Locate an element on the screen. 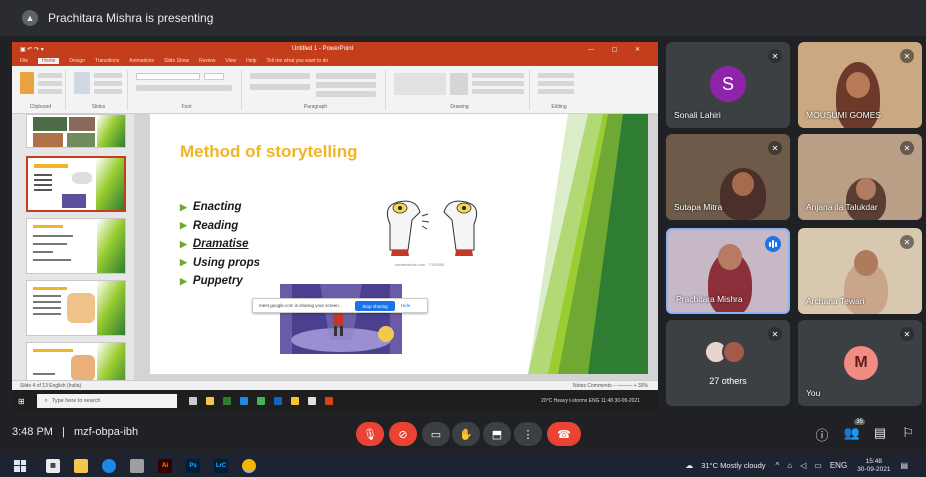  taskbar-search-box: ⌕ Type here to search is located at coordinates (106, 401).